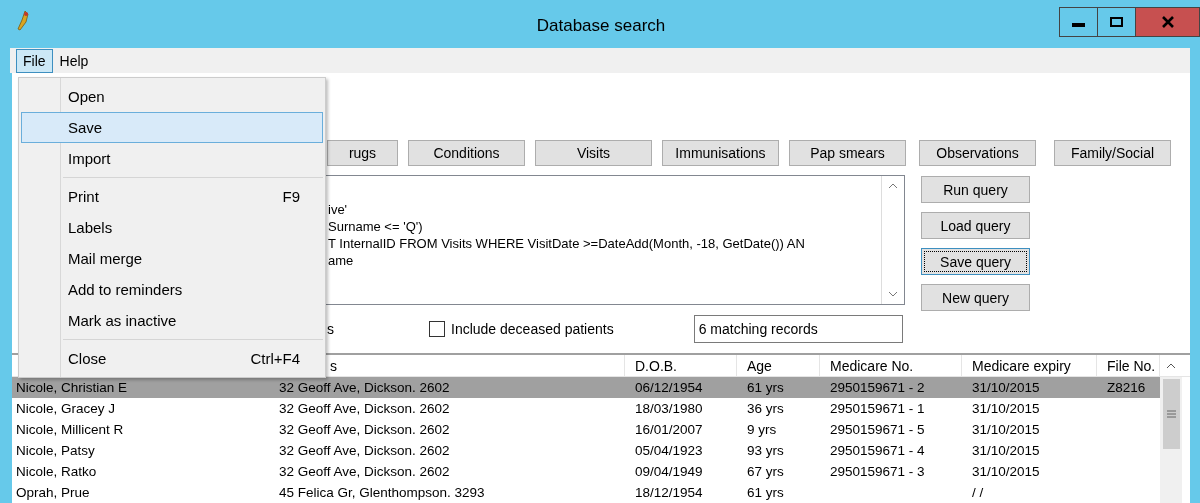 Image resolution: width=1200 pixels, height=503 pixels. I want to click on table-cell: Nicole, Christian E, so click(72, 387).